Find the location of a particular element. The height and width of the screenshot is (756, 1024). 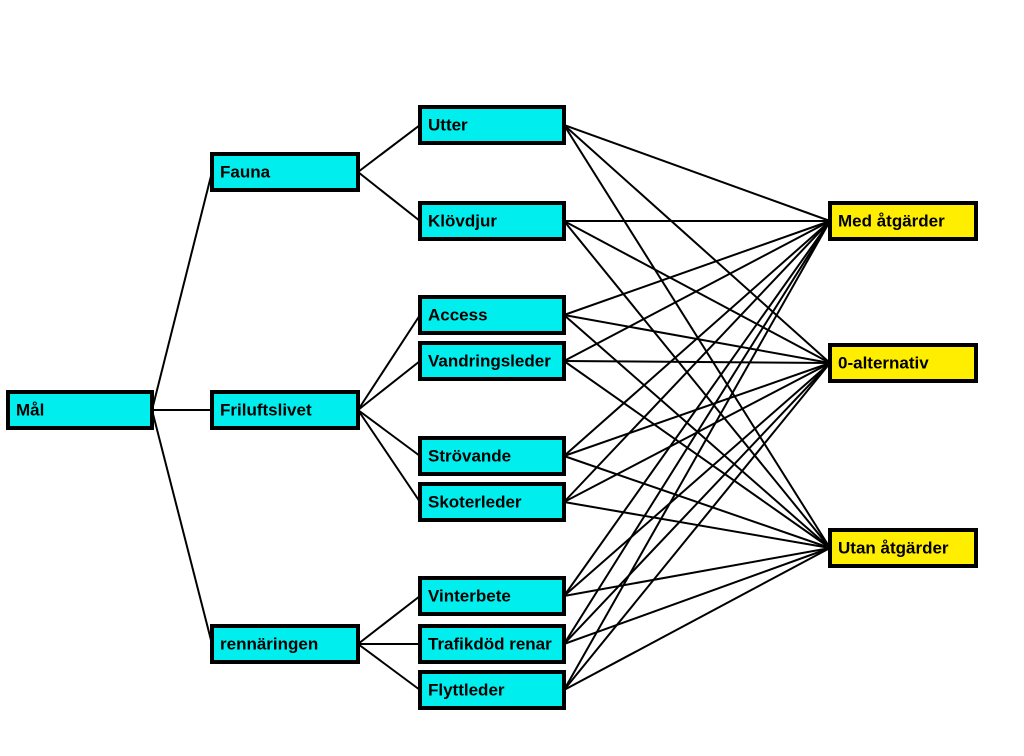

link-utter-to-utan_atgarder is located at coordinates (697, 336).